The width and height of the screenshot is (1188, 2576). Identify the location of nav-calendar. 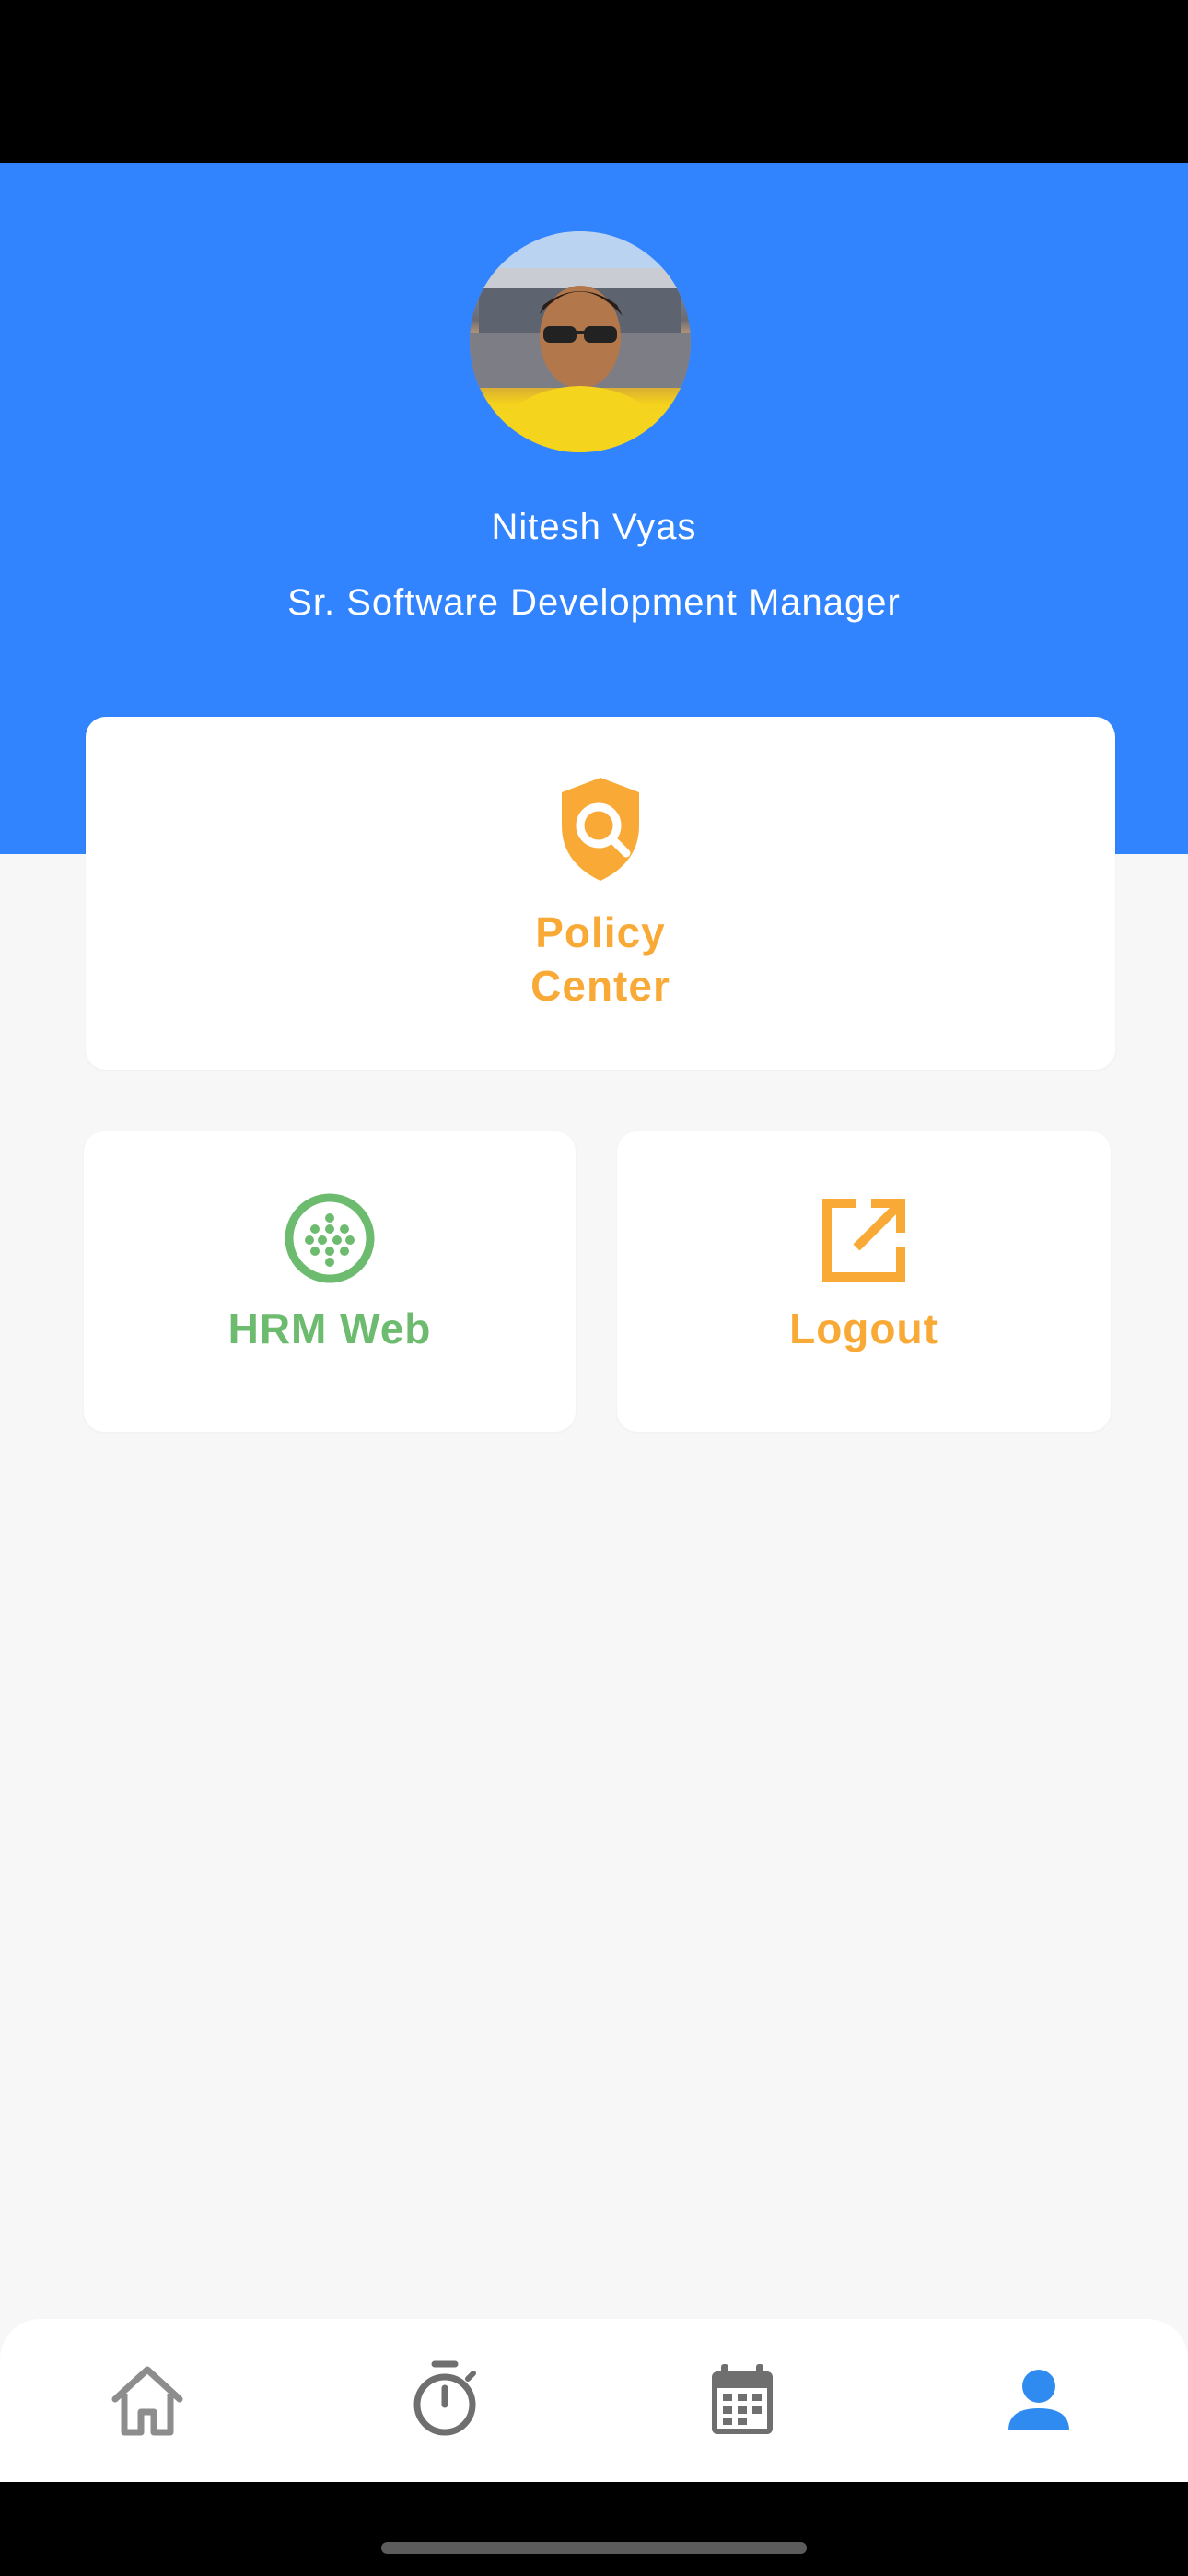
(742, 2400).